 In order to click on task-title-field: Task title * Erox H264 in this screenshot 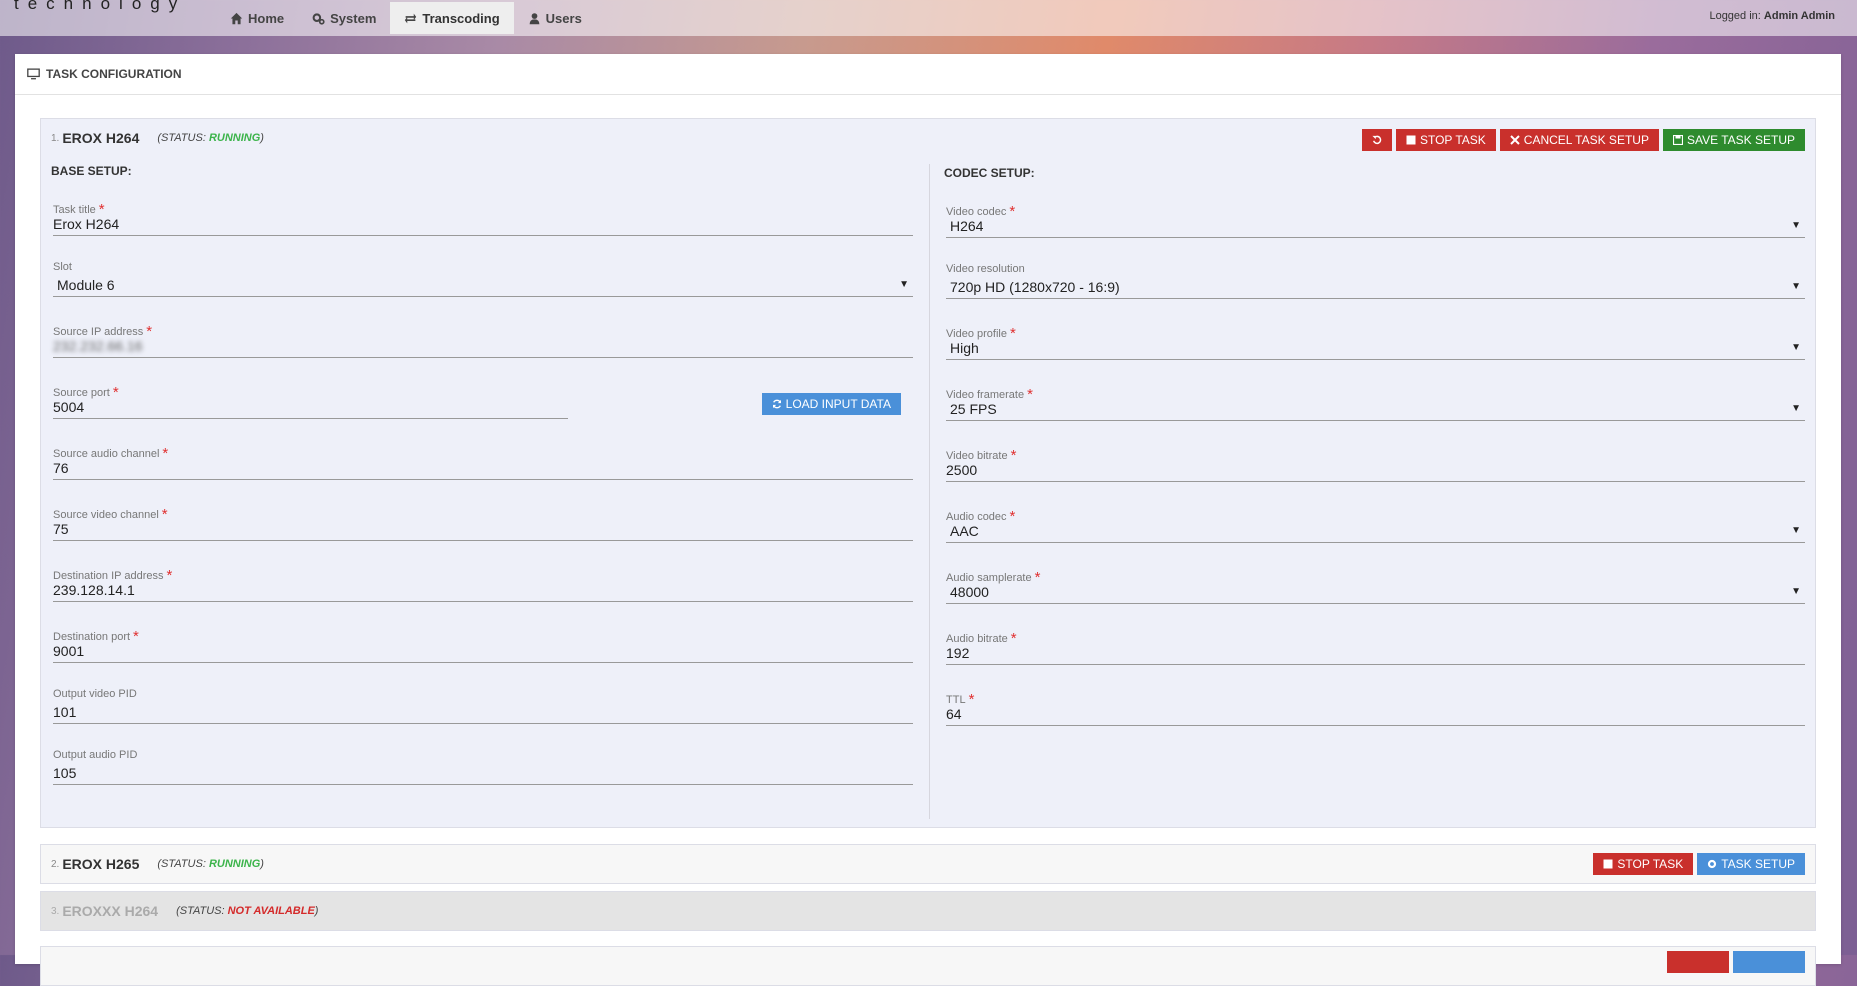, I will do `click(482, 222)`.